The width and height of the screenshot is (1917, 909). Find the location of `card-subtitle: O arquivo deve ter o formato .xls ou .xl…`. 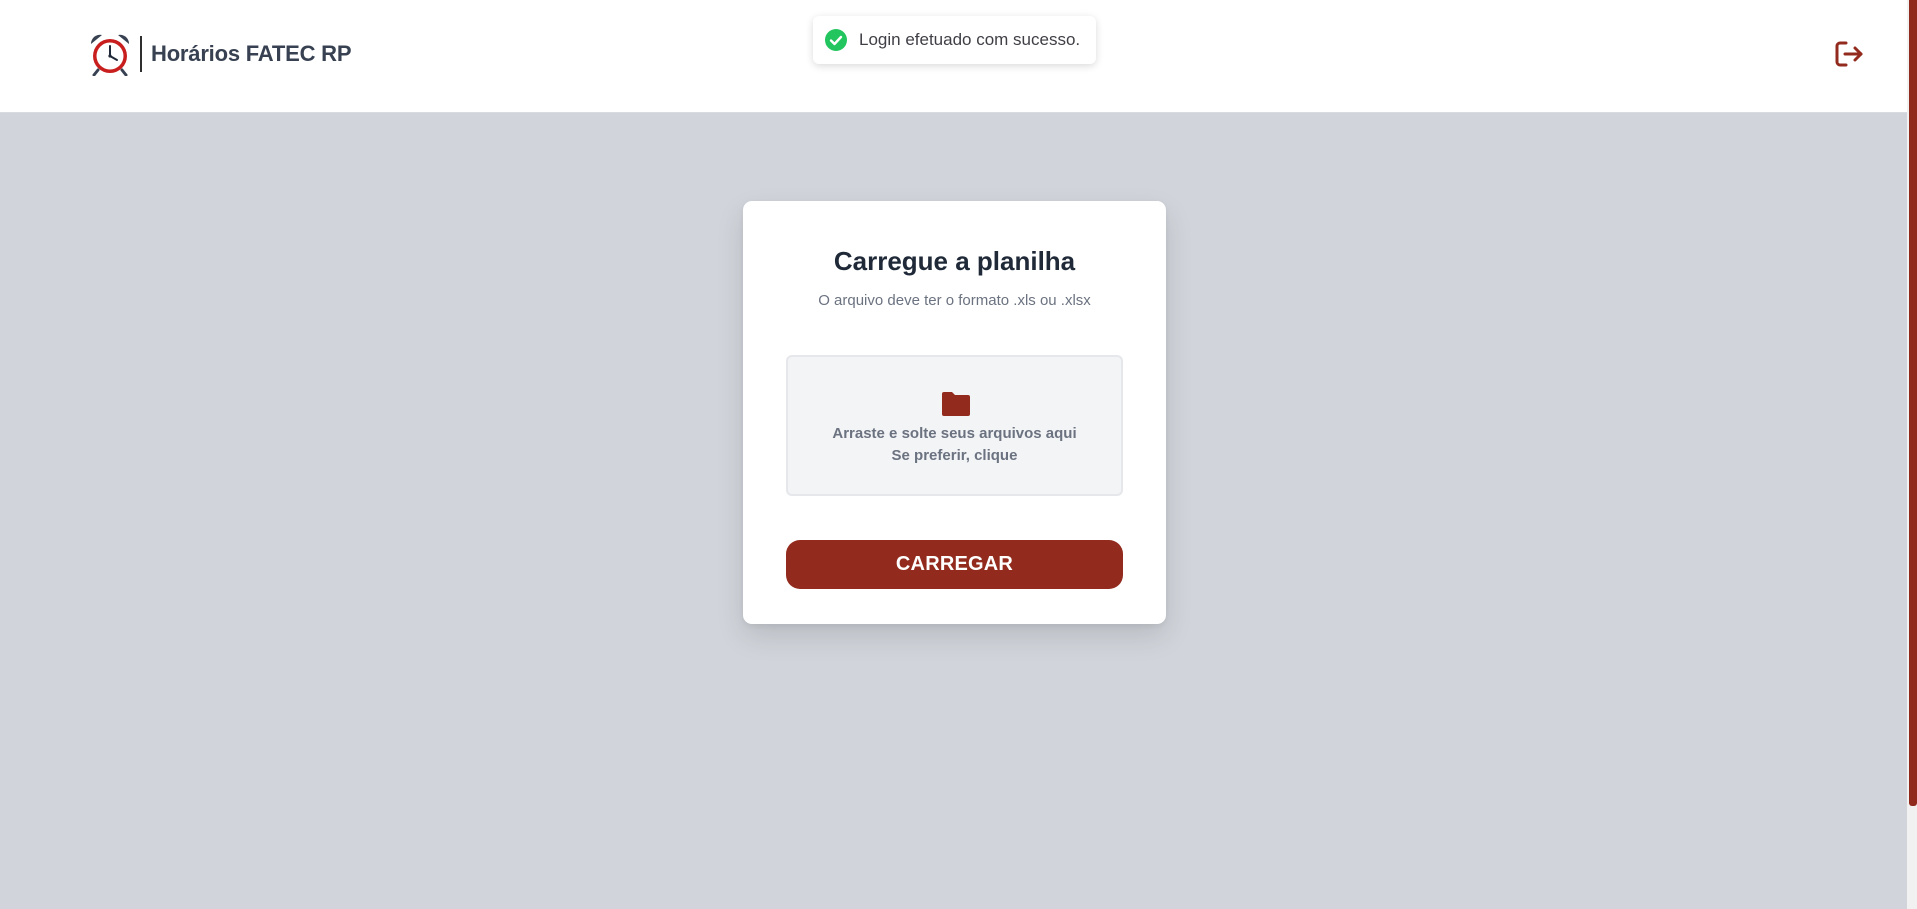

card-subtitle: O arquivo deve ter o formato .xls ou .xl… is located at coordinates (954, 300).